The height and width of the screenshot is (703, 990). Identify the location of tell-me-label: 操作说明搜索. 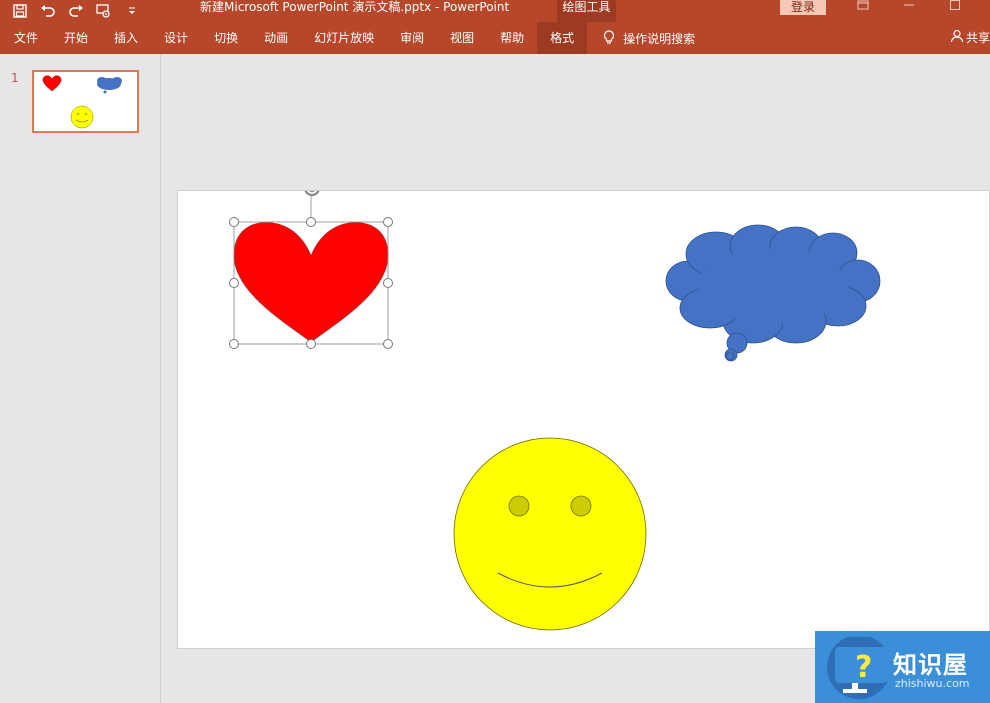
(659, 38).